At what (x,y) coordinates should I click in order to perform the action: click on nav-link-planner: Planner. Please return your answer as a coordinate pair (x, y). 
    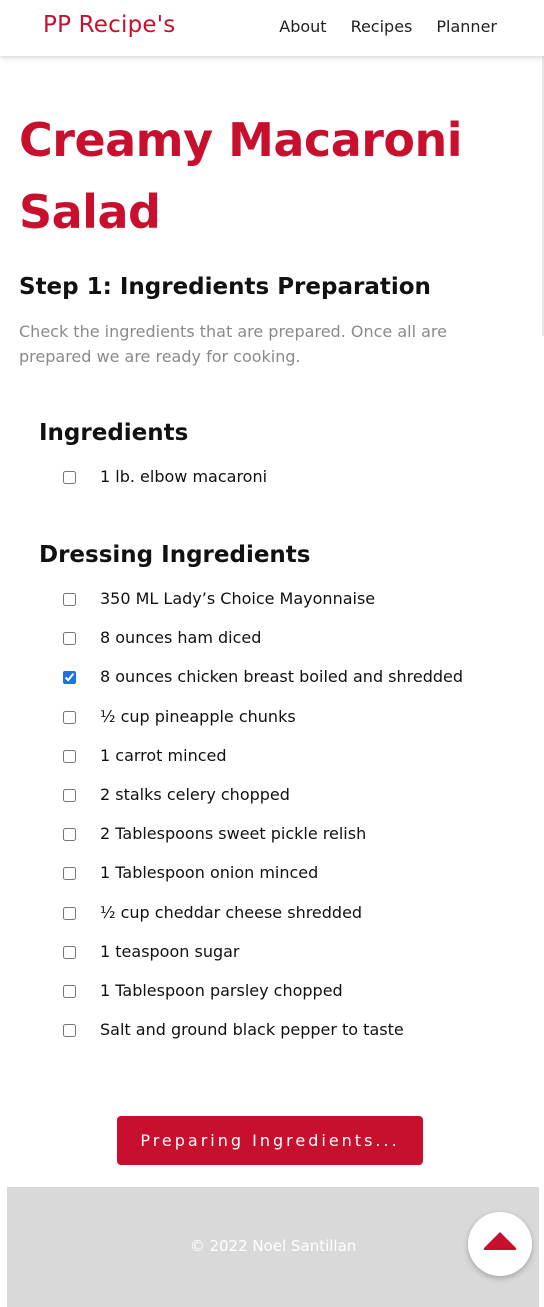
    Looking at the image, I should click on (466, 26).